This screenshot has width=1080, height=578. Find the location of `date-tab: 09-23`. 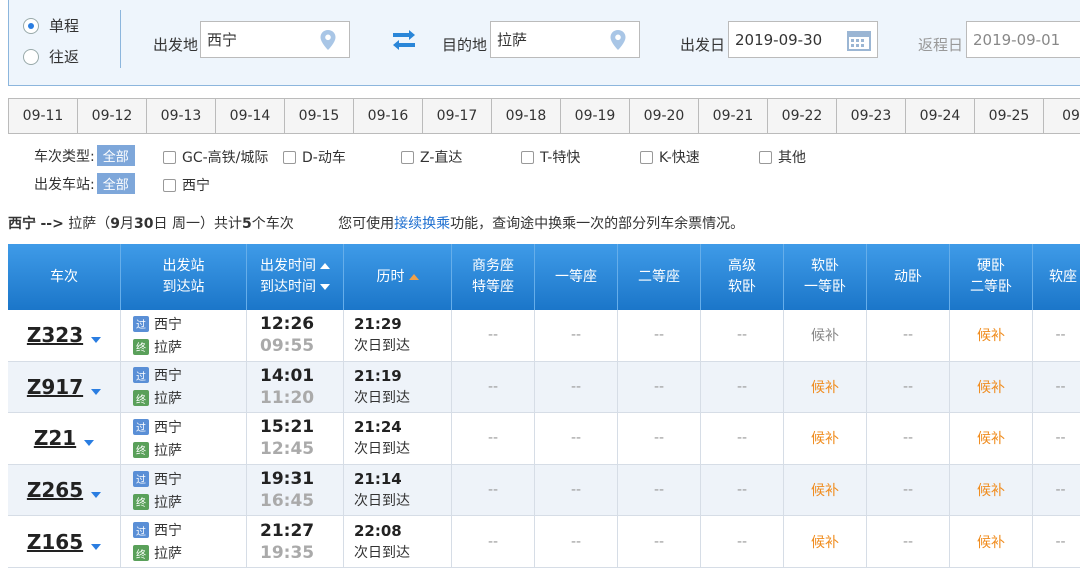

date-tab: 09-23 is located at coordinates (871, 116).